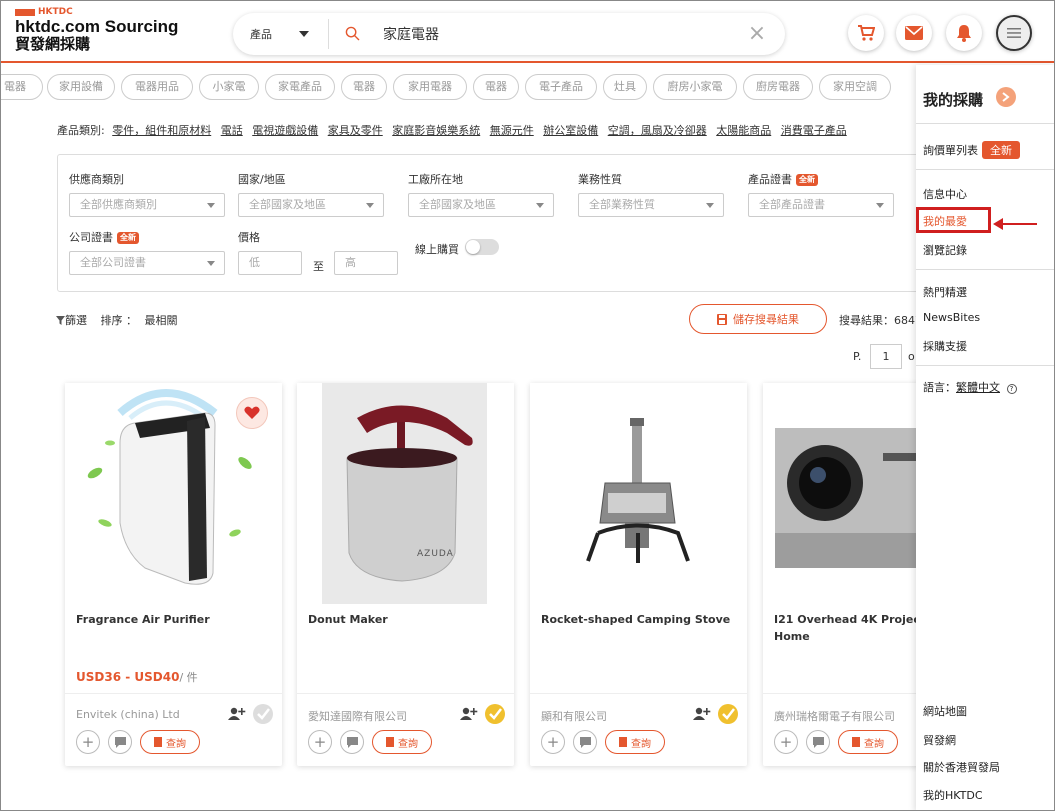  Describe the element at coordinates (285, 130) in the screenshot. I see `category-link: 電視遊戲設備` at that location.